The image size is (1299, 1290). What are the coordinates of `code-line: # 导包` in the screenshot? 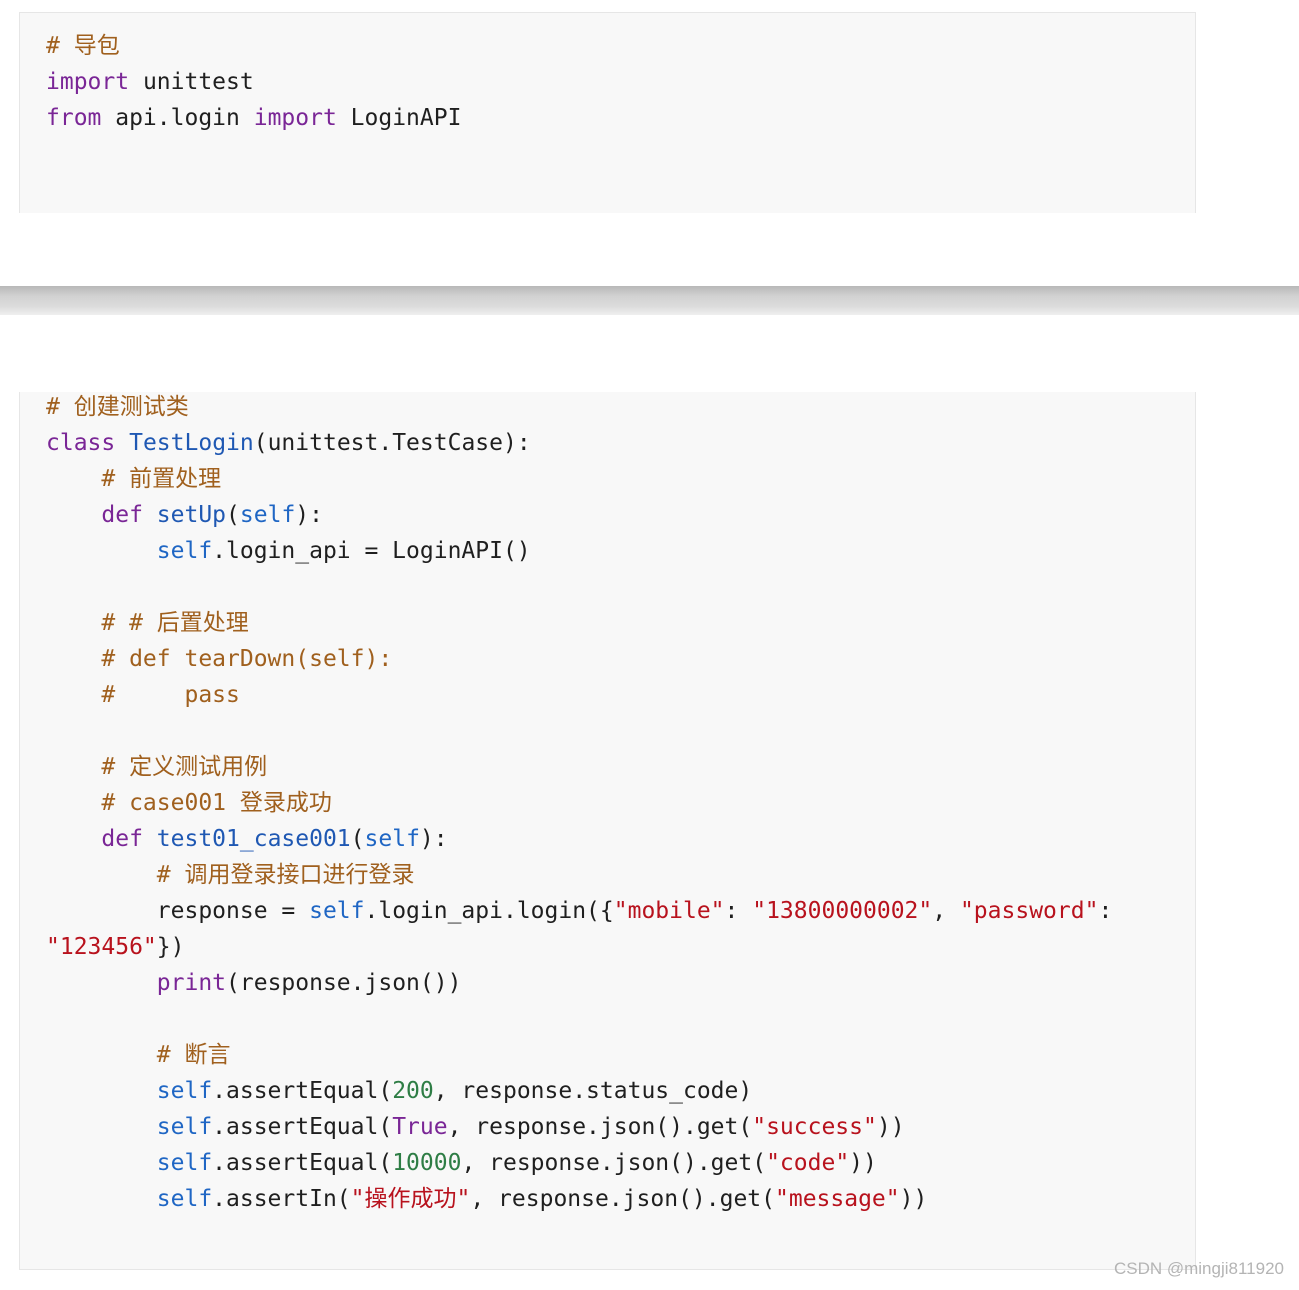 It's located at (83, 46).